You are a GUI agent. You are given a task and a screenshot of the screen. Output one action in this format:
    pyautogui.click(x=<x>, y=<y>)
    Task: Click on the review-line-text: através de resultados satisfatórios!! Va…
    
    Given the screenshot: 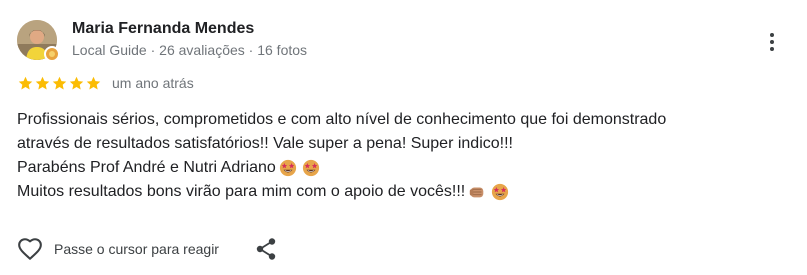 What is the action you would take?
    pyautogui.click(x=265, y=143)
    